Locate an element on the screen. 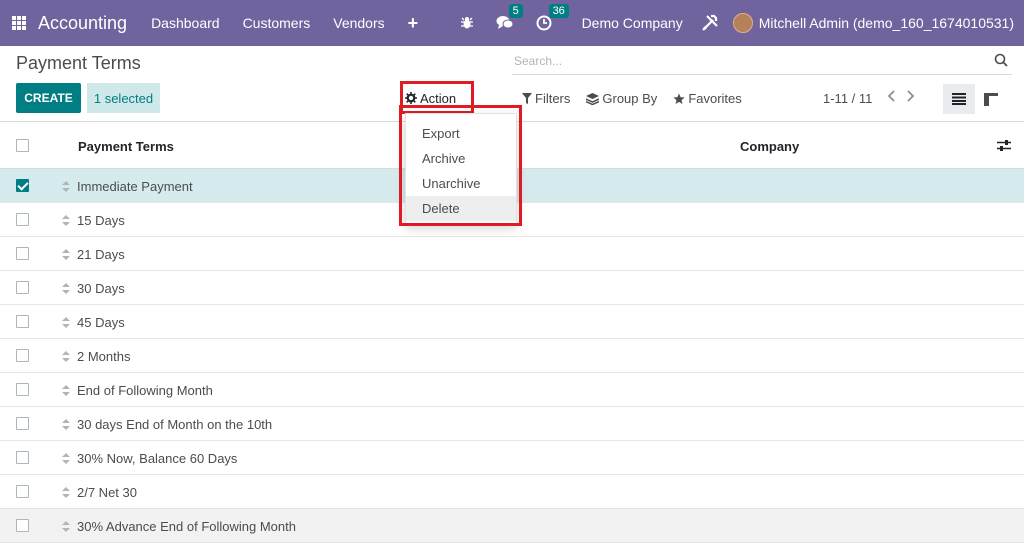 This screenshot has height=551, width=1024. activities-count-badge: 36 is located at coordinates (558, 11).